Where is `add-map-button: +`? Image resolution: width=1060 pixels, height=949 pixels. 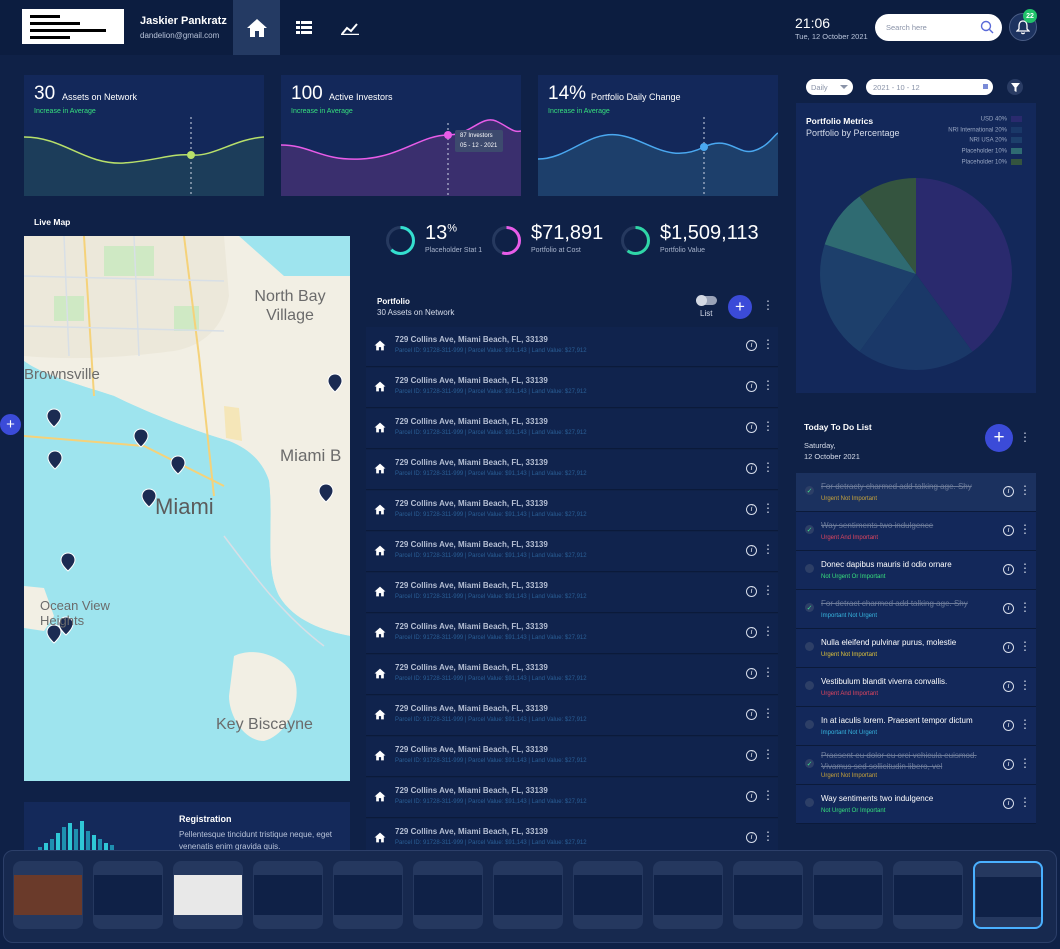 add-map-button: + is located at coordinates (10, 424).